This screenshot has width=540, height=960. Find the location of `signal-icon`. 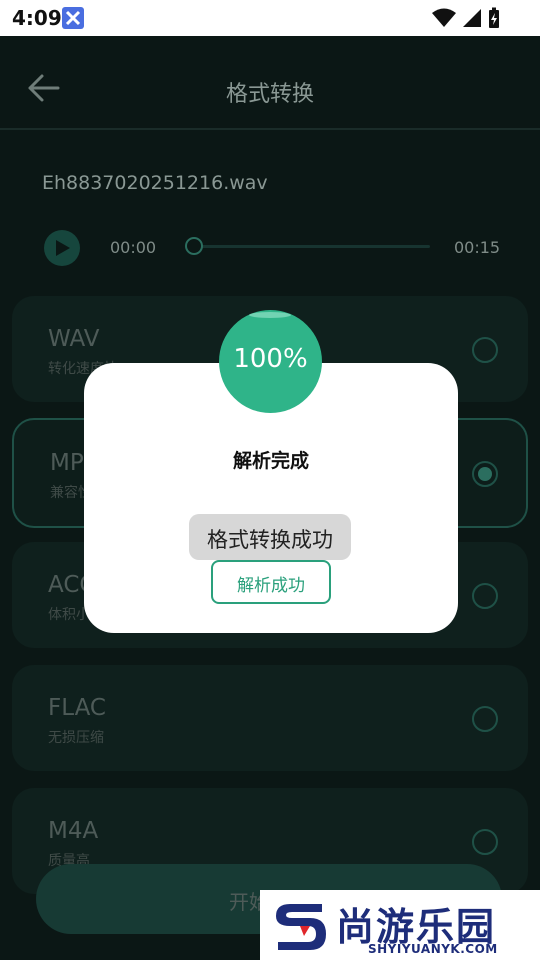

signal-icon is located at coordinates (472, 18).